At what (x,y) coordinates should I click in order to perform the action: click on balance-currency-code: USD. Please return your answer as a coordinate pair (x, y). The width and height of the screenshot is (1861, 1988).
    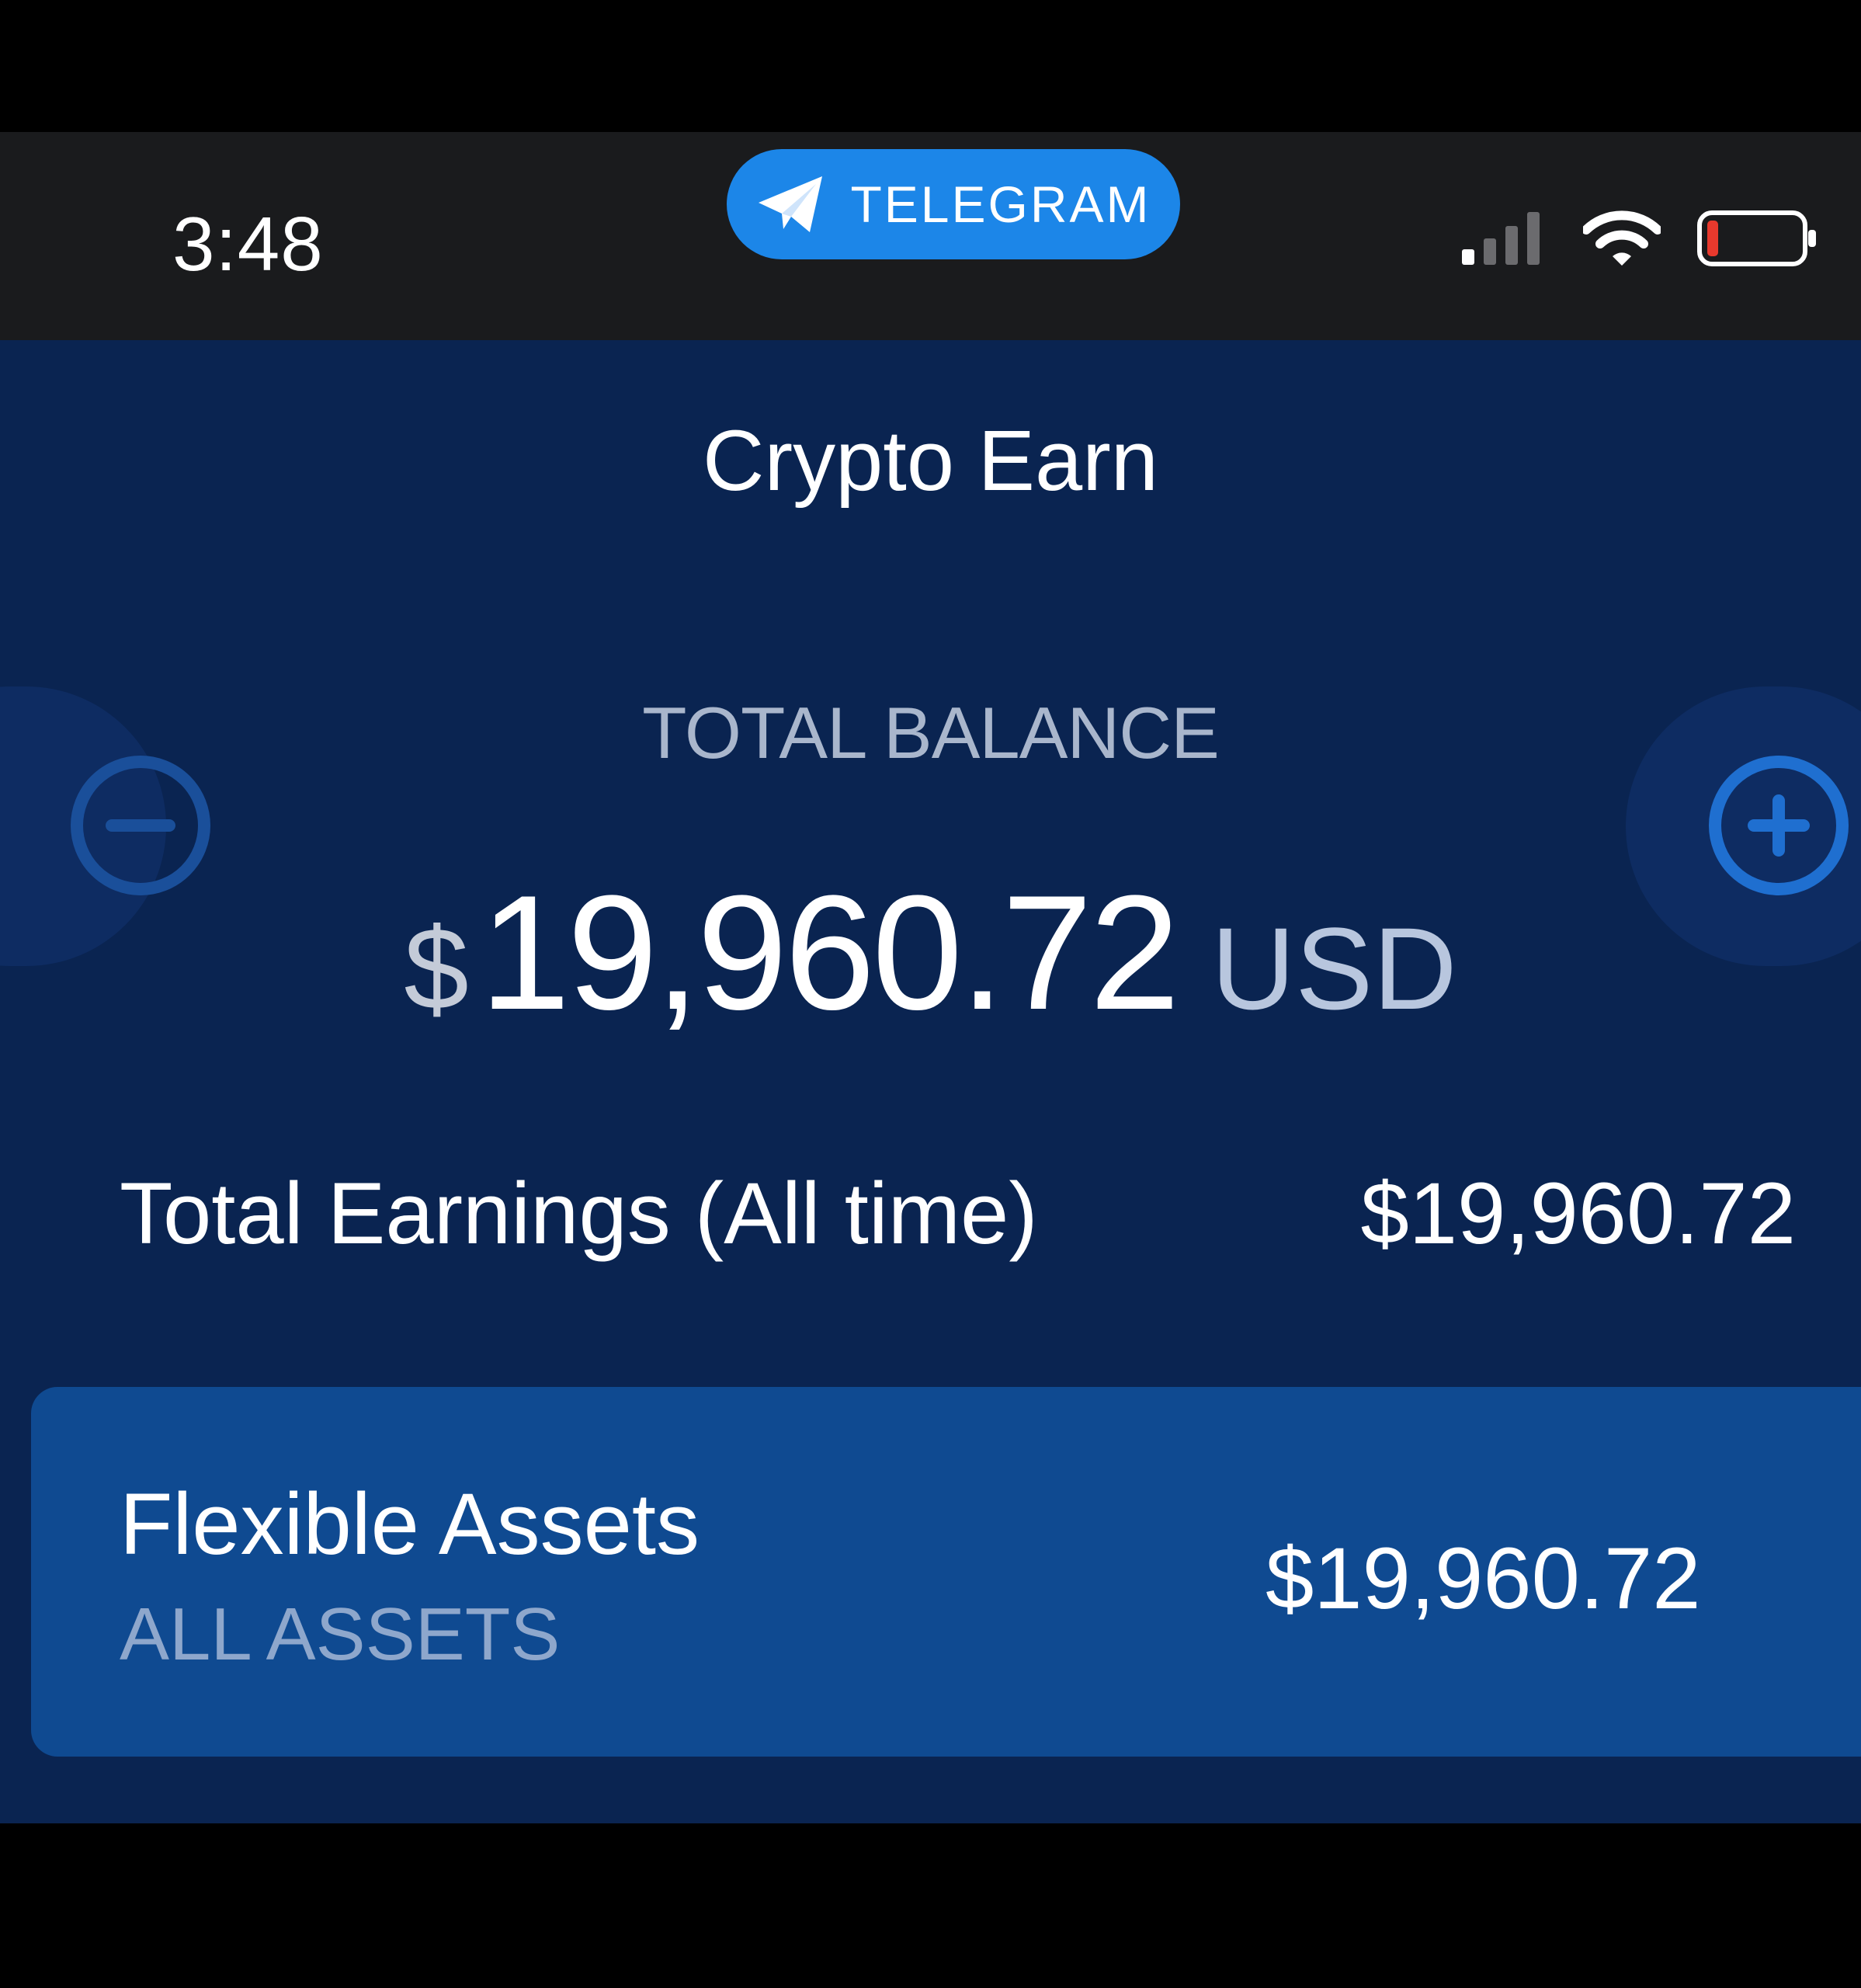
    Looking at the image, I should click on (1333, 968).